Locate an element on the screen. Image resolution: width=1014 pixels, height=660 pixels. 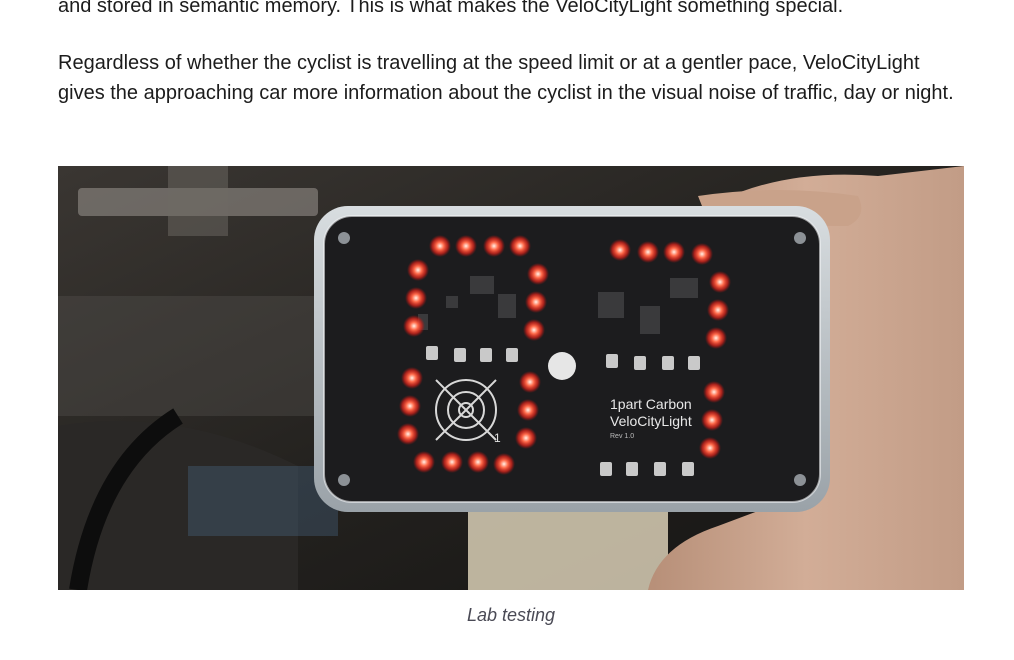
pcb-rev-text: Rev 1.0 is located at coordinates (622, 436).